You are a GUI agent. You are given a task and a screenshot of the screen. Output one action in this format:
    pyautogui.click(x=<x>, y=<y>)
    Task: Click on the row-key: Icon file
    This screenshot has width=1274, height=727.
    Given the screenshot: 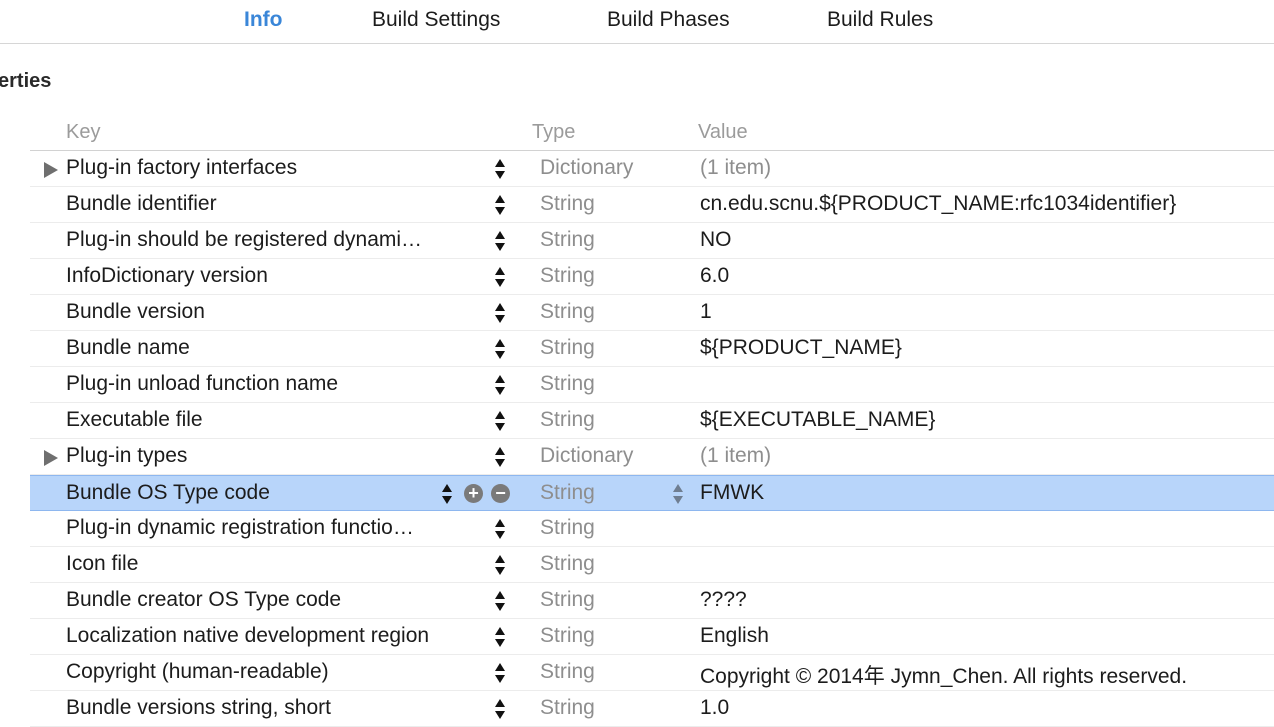 What is the action you would take?
    pyautogui.click(x=102, y=564)
    